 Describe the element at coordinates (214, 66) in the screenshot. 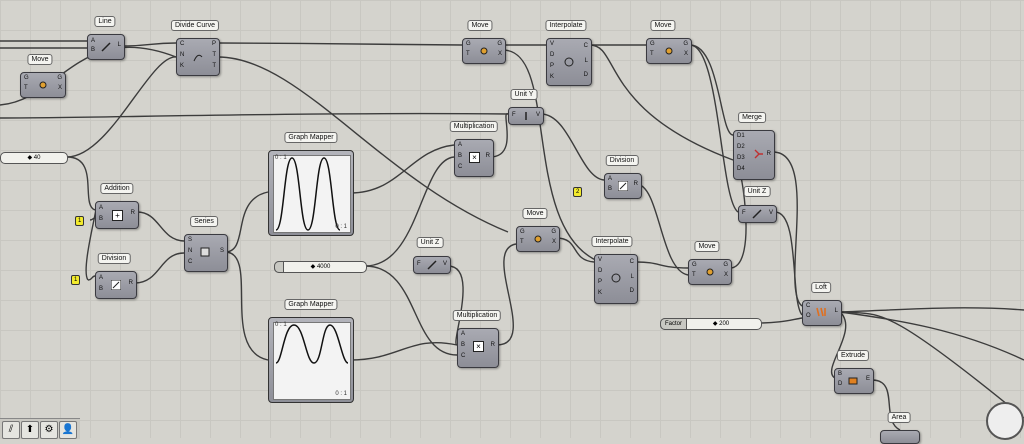

I see `port-t2: T` at that location.